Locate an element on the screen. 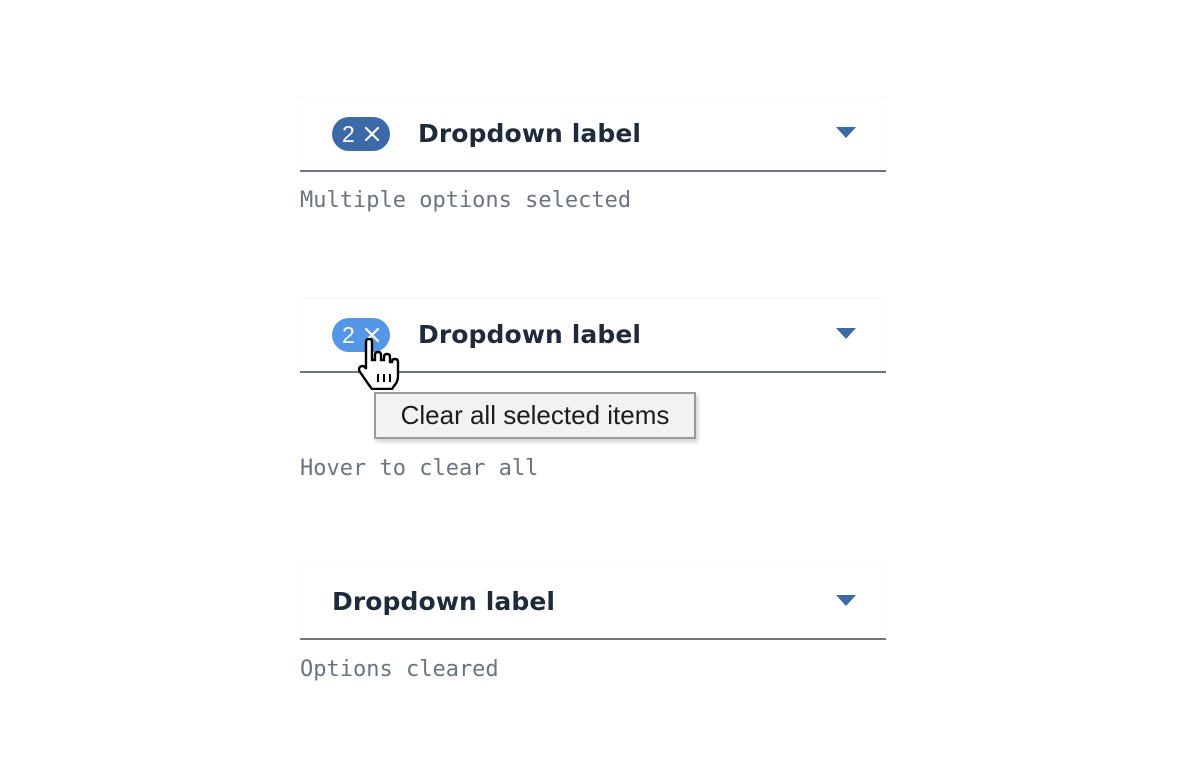 Image resolution: width=1180 pixels, height=780 pixels. dropdown-multiselect-selected: 2 Dropdown label is located at coordinates (593, 135).